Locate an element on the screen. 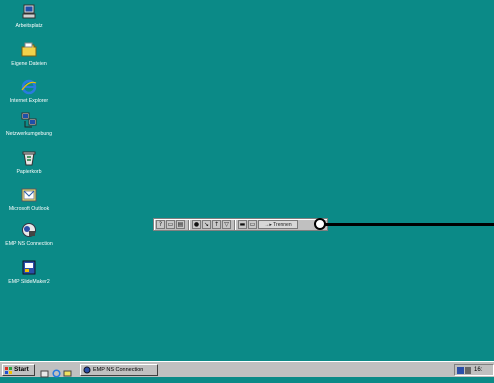 This screenshot has height=383, width=494. clock: 16: is located at coordinates (478, 370).